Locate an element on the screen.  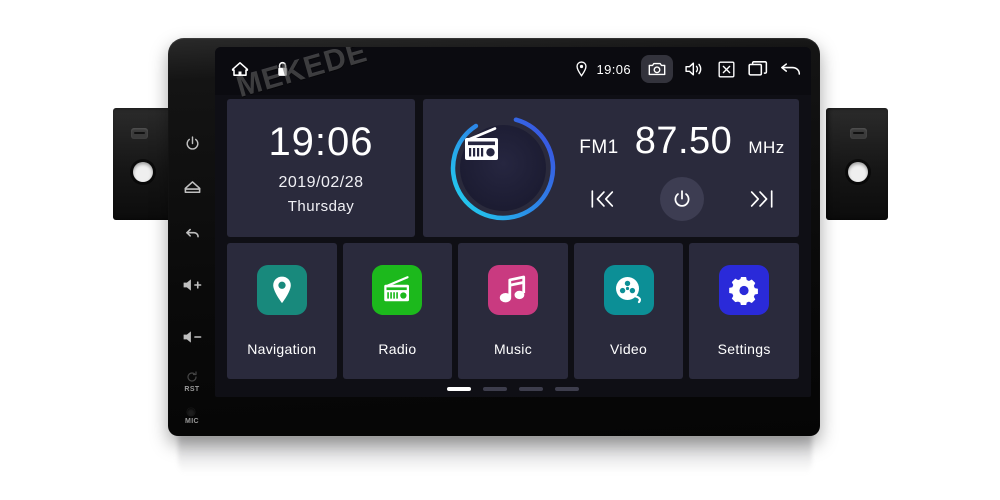
clock-widget: 19:06 2019/02/28 Thursday is located at coordinates (321, 168).